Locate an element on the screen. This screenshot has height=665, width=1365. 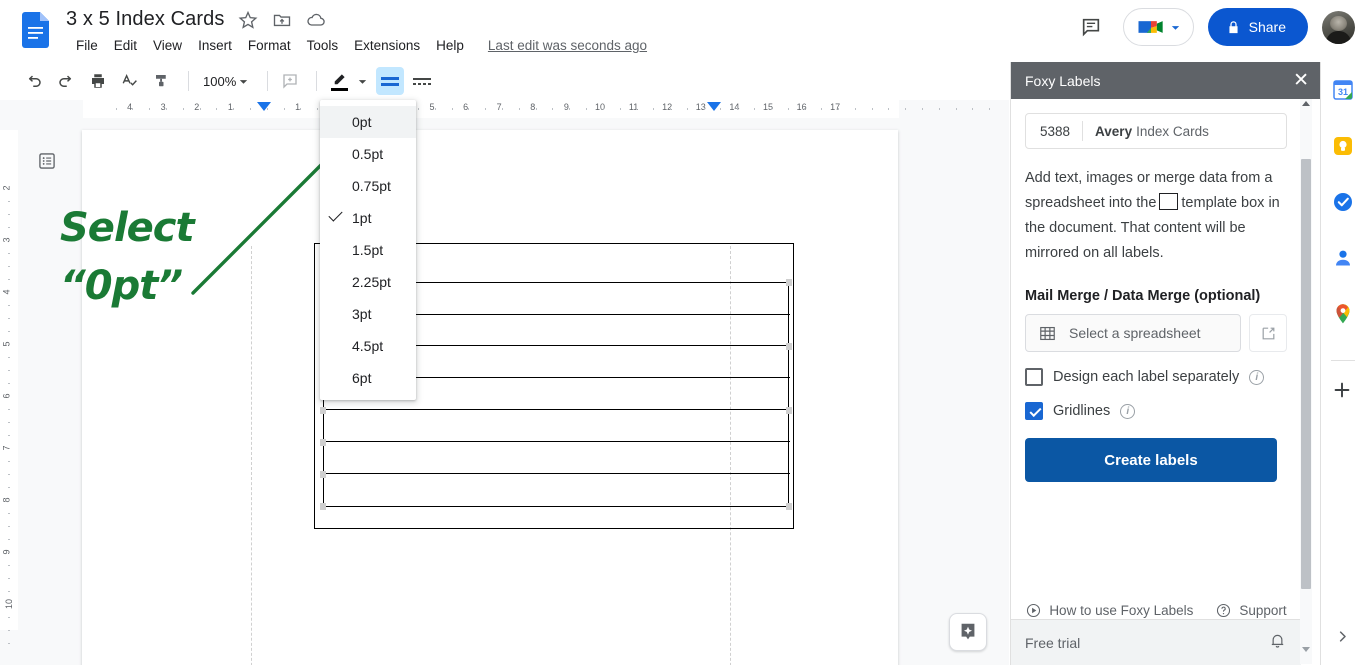
right-indent-marker is located at coordinates (714, 106).